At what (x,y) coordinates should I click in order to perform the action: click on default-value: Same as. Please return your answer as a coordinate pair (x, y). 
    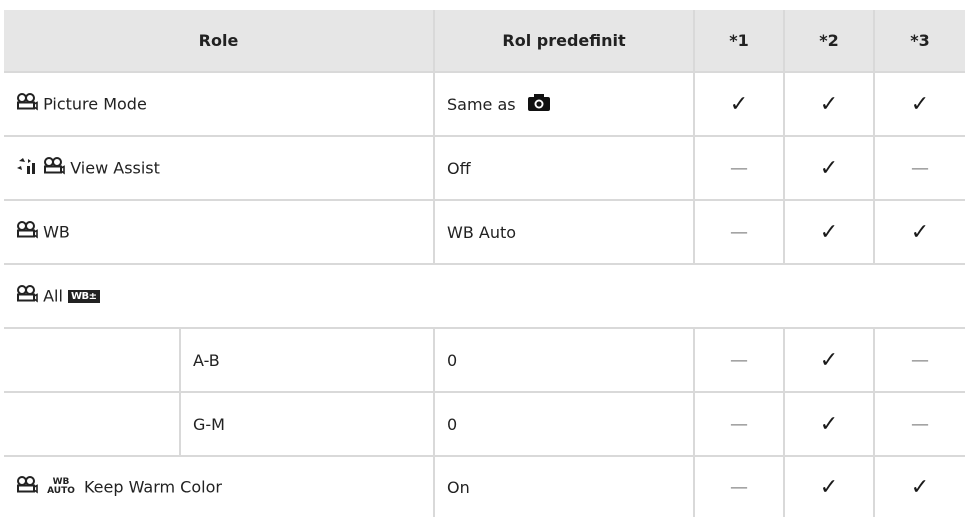
    Looking at the image, I should click on (481, 104).